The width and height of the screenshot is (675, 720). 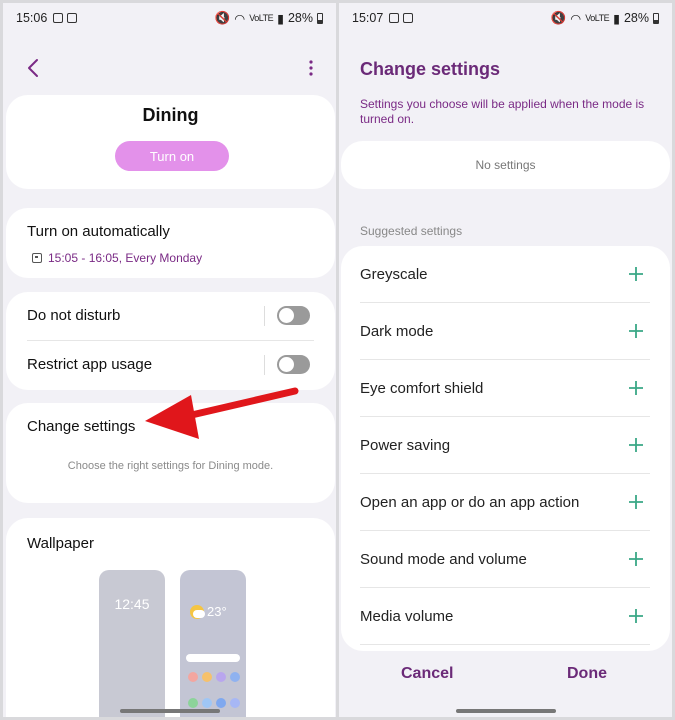 What do you see at coordinates (172, 156) in the screenshot?
I see `turn-on-button: Turn on` at bounding box center [172, 156].